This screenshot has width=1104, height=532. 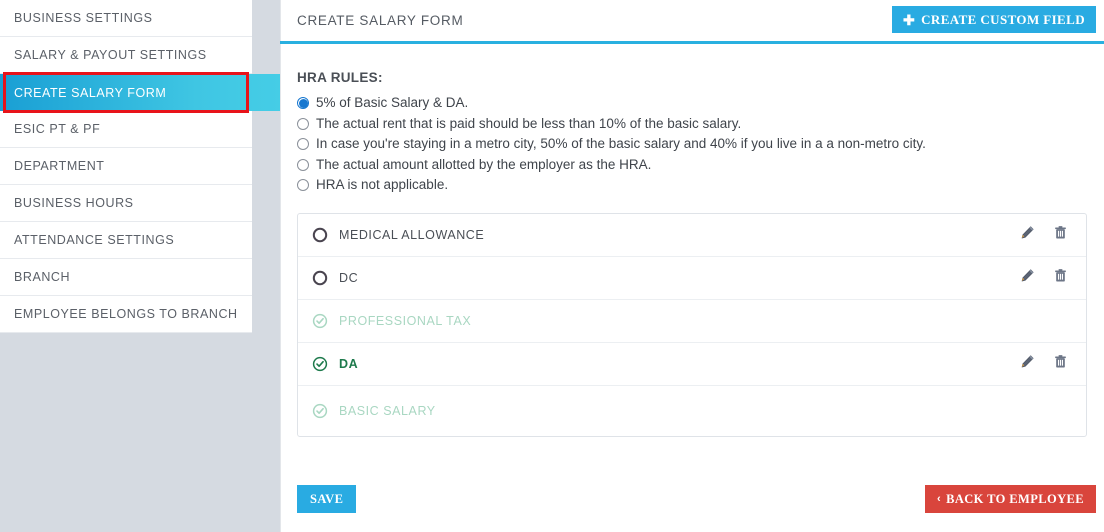 I want to click on salary-component-name: DA, so click(x=349, y=364).